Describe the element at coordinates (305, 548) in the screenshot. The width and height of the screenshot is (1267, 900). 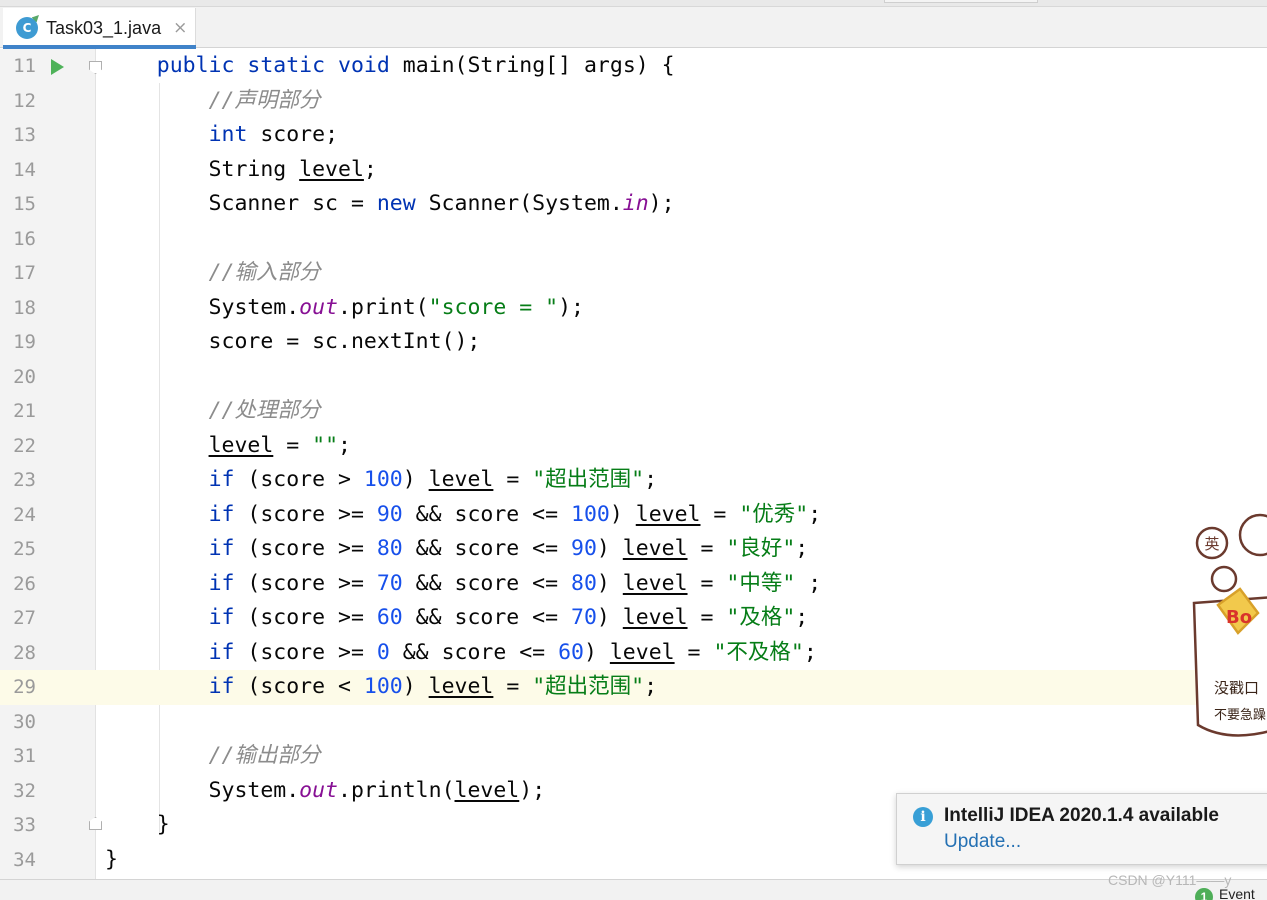
I see `token-plain: (score >=` at that location.